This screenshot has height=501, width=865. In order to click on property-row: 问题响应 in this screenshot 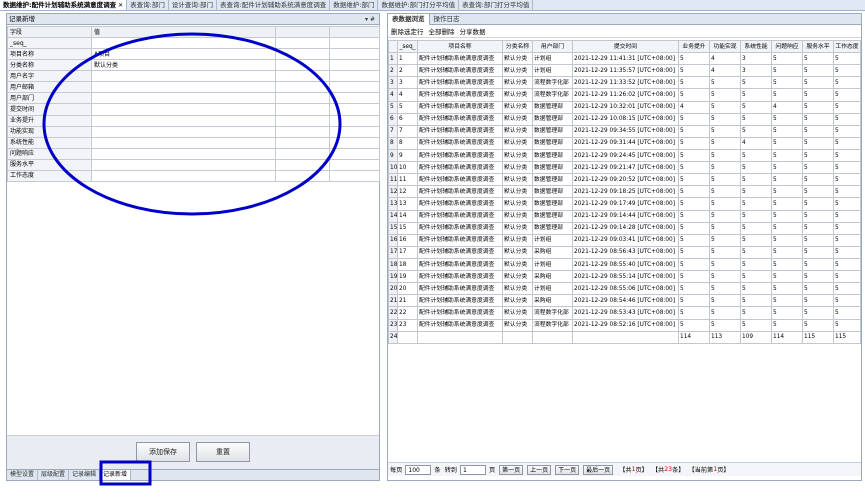, I will do `click(193, 153)`.